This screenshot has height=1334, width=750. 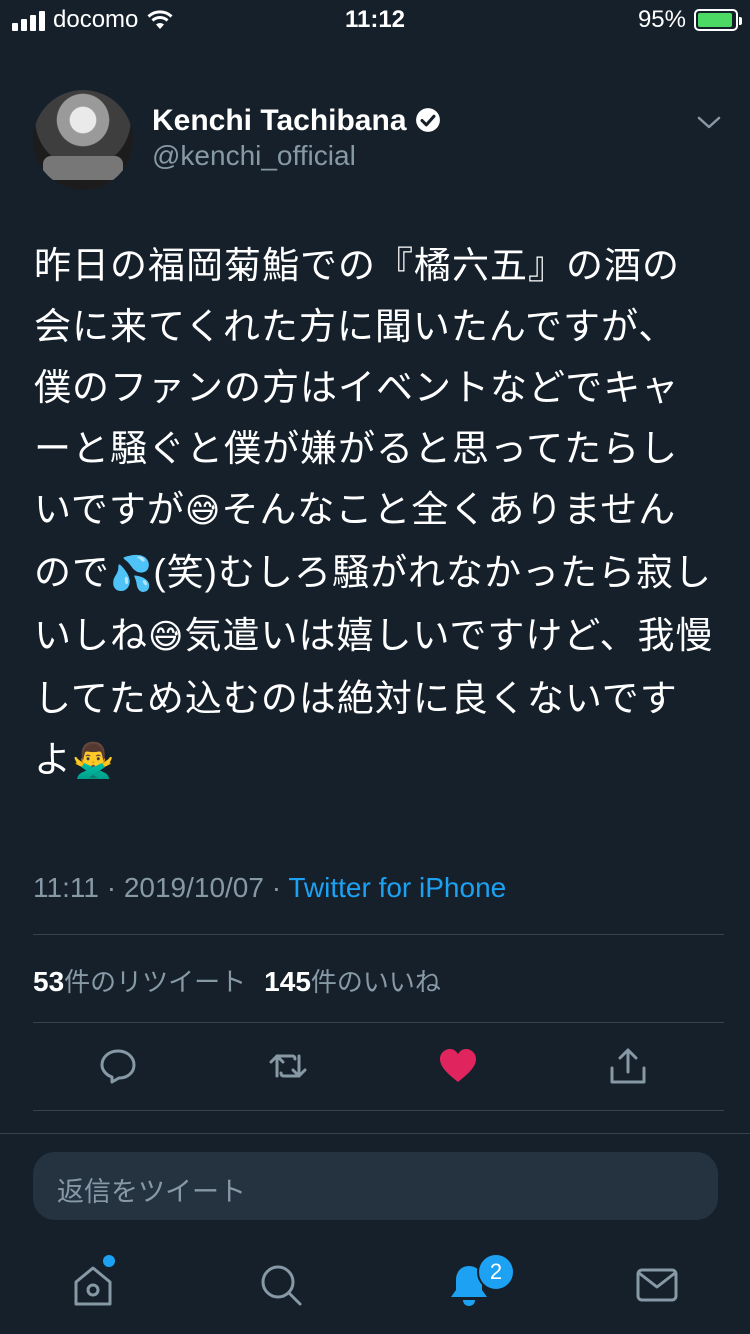 I want to click on like-label: 件のいいね, so click(x=375, y=982).